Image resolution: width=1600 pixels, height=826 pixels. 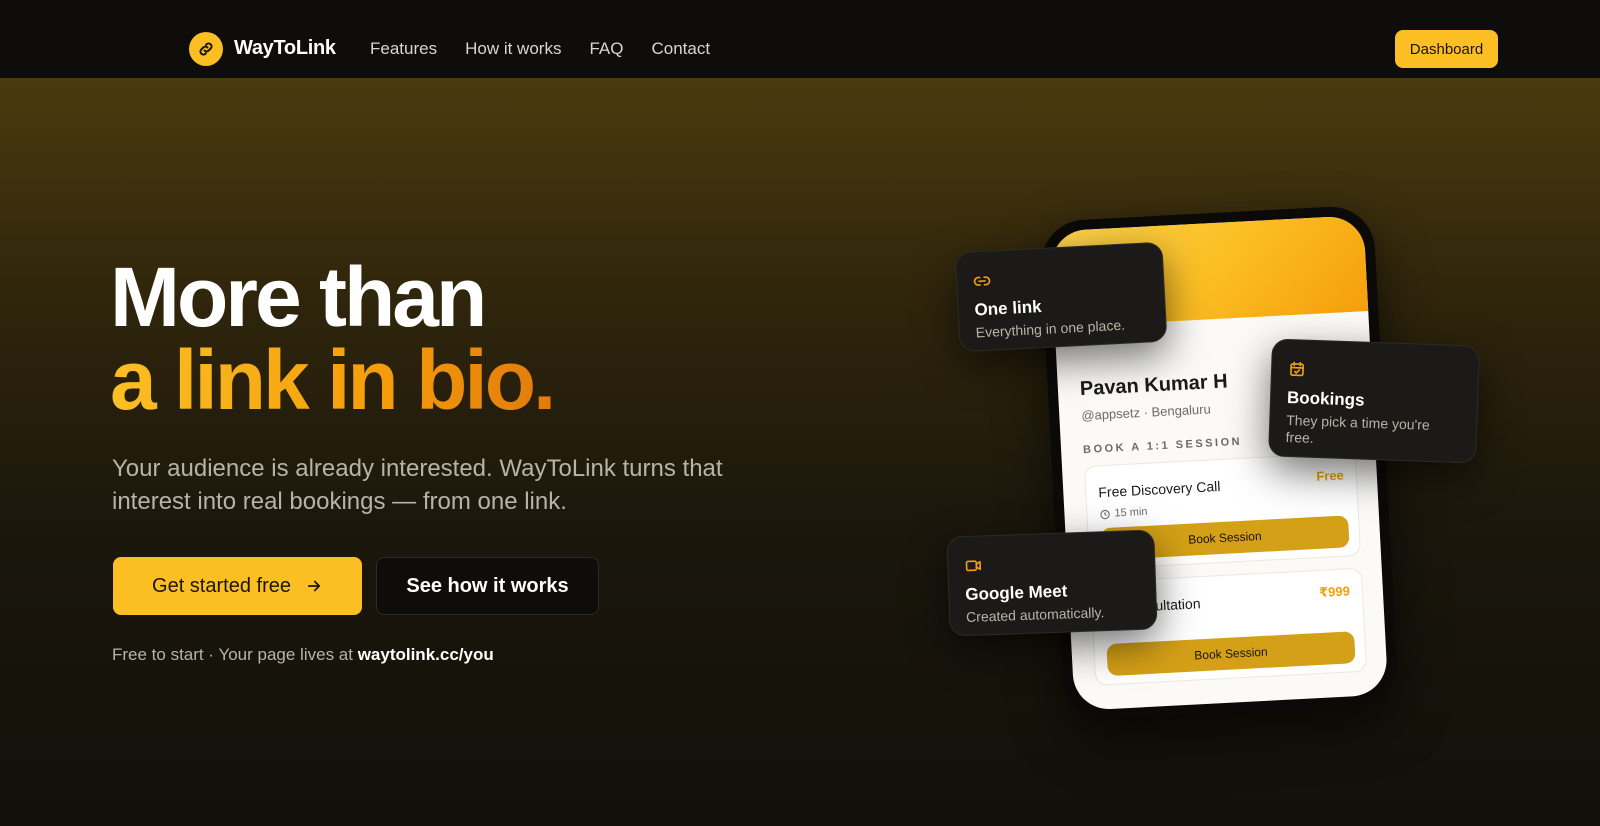 What do you see at coordinates (425, 654) in the screenshot?
I see `hero-note-url: waytolink.cc/you` at bounding box center [425, 654].